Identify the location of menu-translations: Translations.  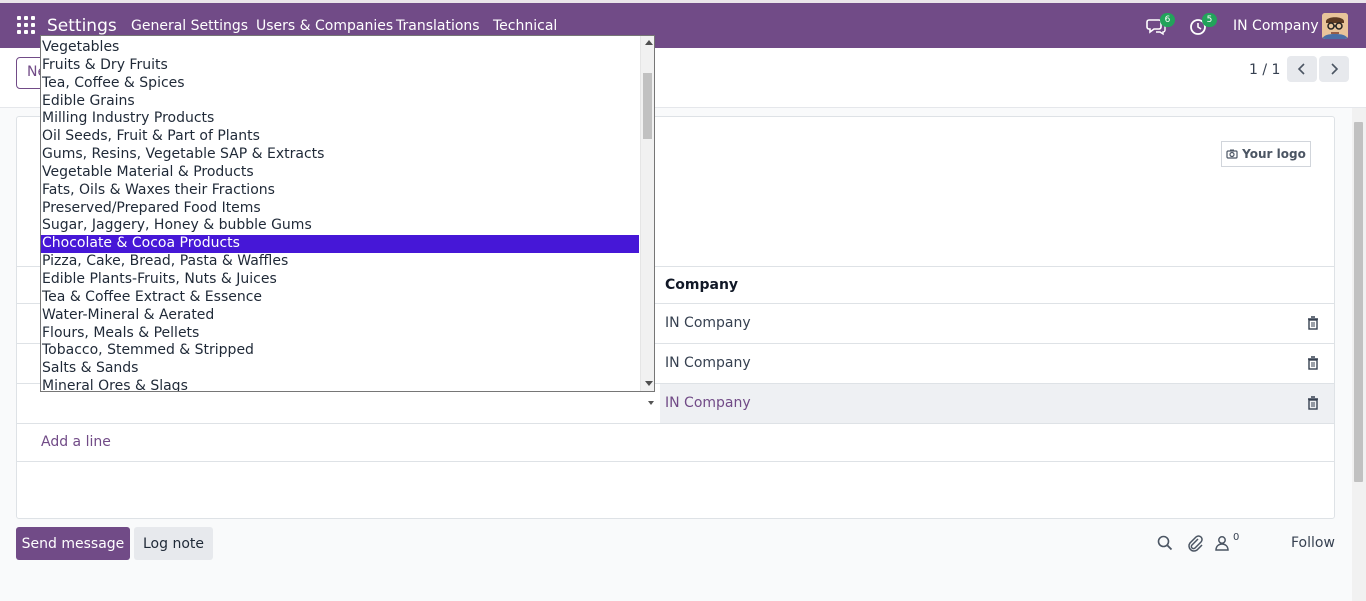
(438, 26).